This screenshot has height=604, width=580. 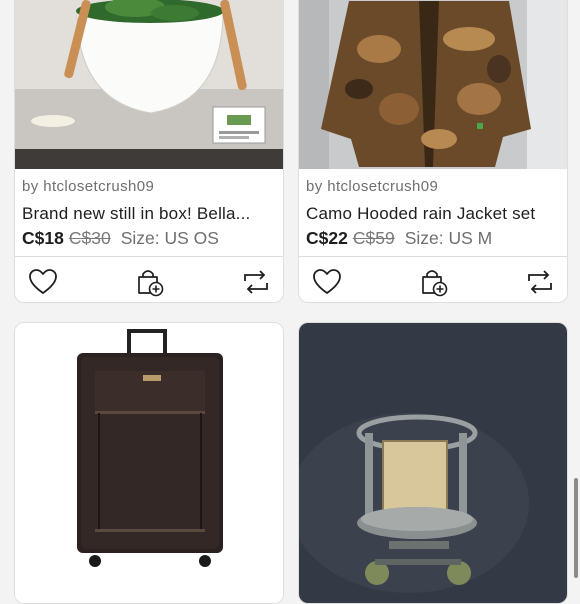 What do you see at coordinates (43, 238) in the screenshot?
I see `listing-price: C$18` at bounding box center [43, 238].